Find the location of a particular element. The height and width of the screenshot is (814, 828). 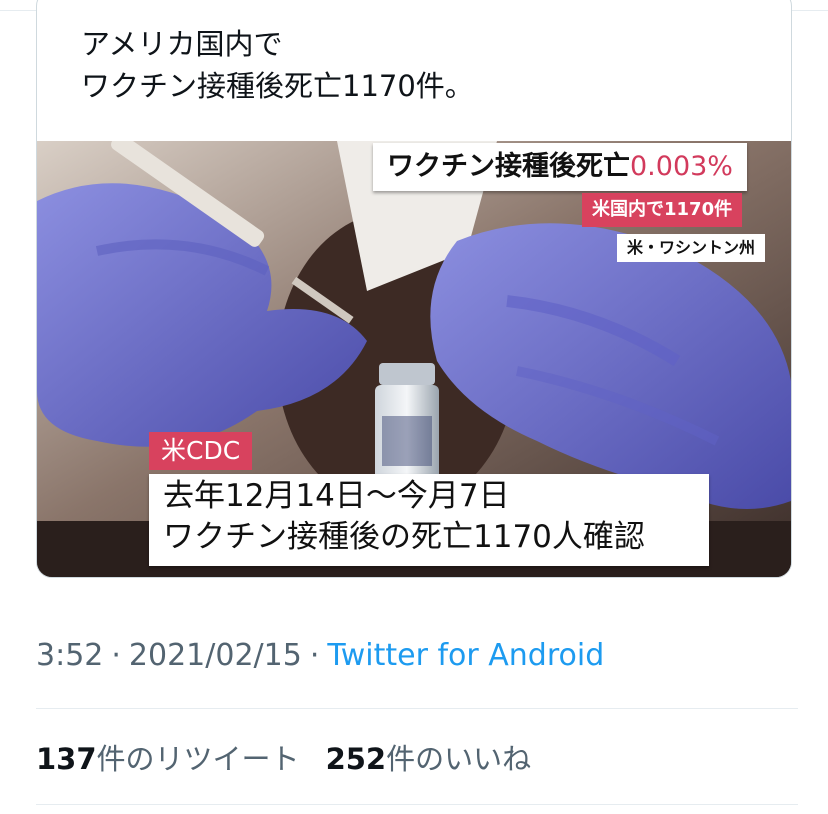

caption-main-text: ワクチン接種後死亡 is located at coordinates (508, 166).